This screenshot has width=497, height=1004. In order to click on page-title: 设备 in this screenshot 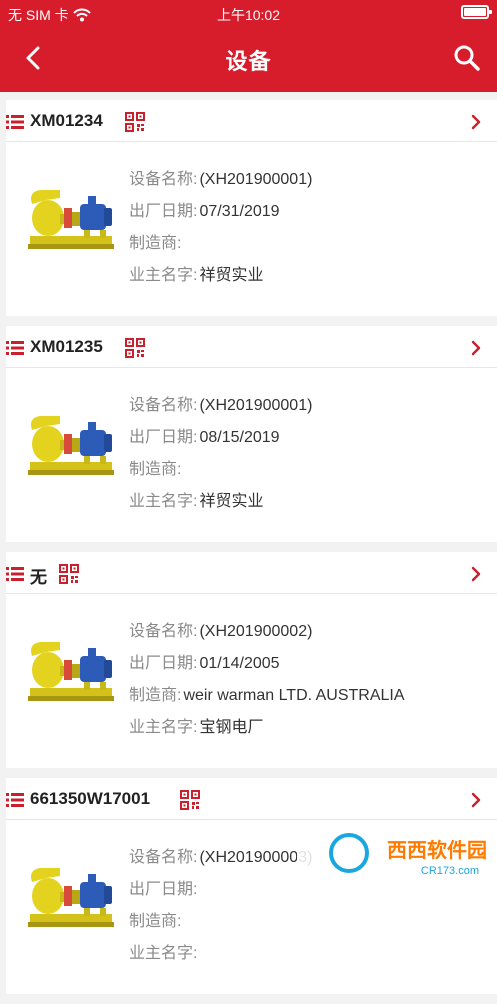, I will do `click(248, 60)`.